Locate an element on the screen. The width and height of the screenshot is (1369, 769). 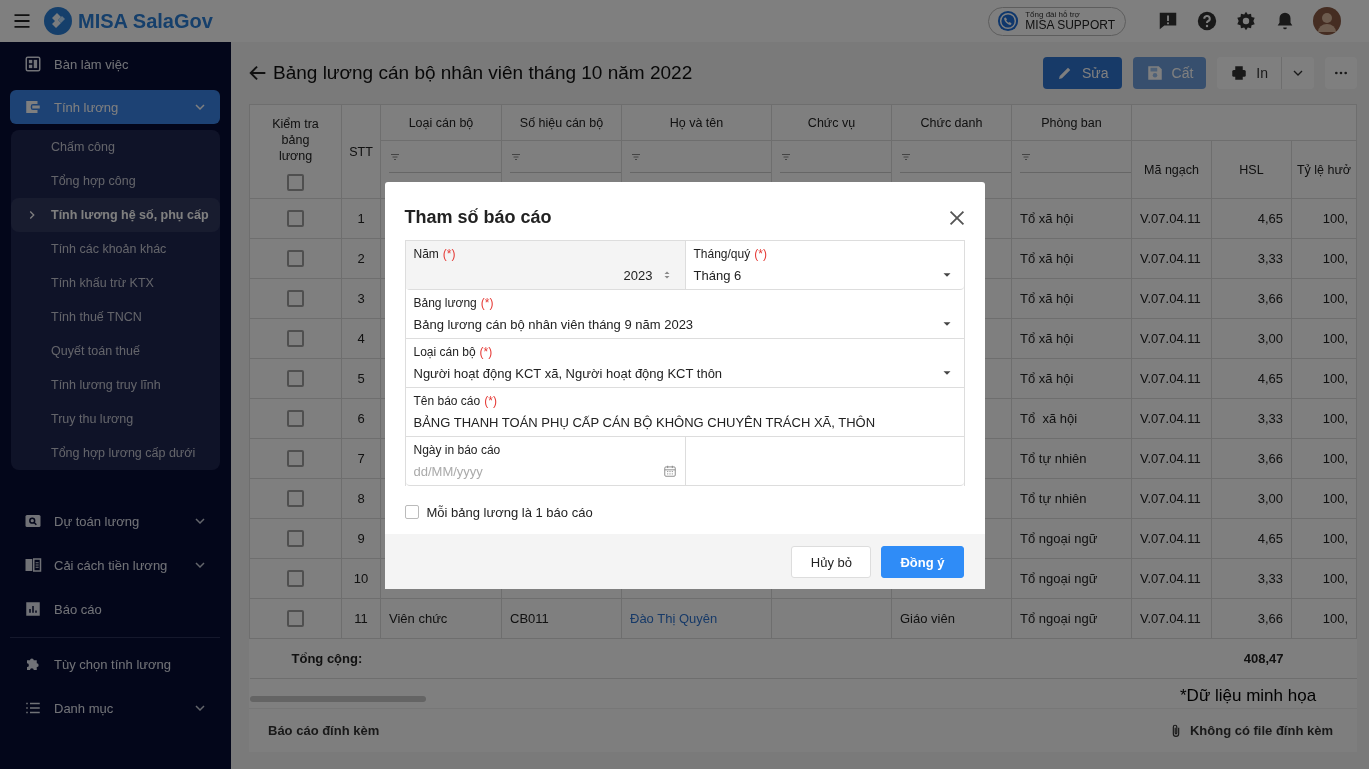
table-cell: 8 is located at coordinates (361, 498).